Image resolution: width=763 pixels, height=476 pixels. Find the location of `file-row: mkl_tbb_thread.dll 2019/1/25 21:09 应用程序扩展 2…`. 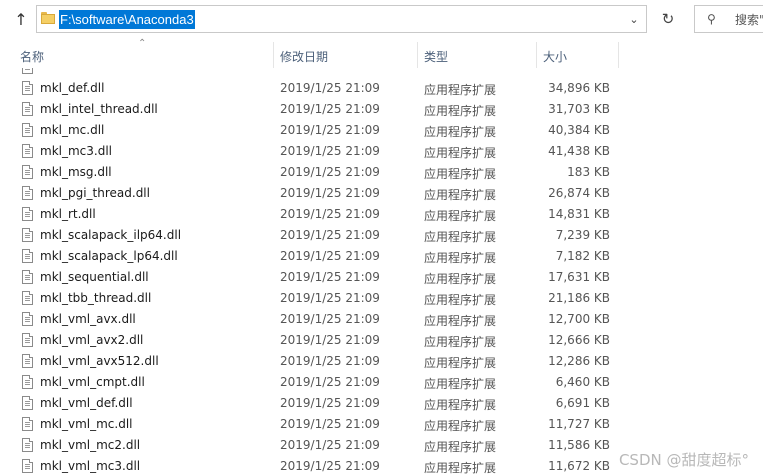

file-row: mkl_tbb_thread.dll 2019/1/25 21:09 应用程序扩展 2… is located at coordinates (310, 298).